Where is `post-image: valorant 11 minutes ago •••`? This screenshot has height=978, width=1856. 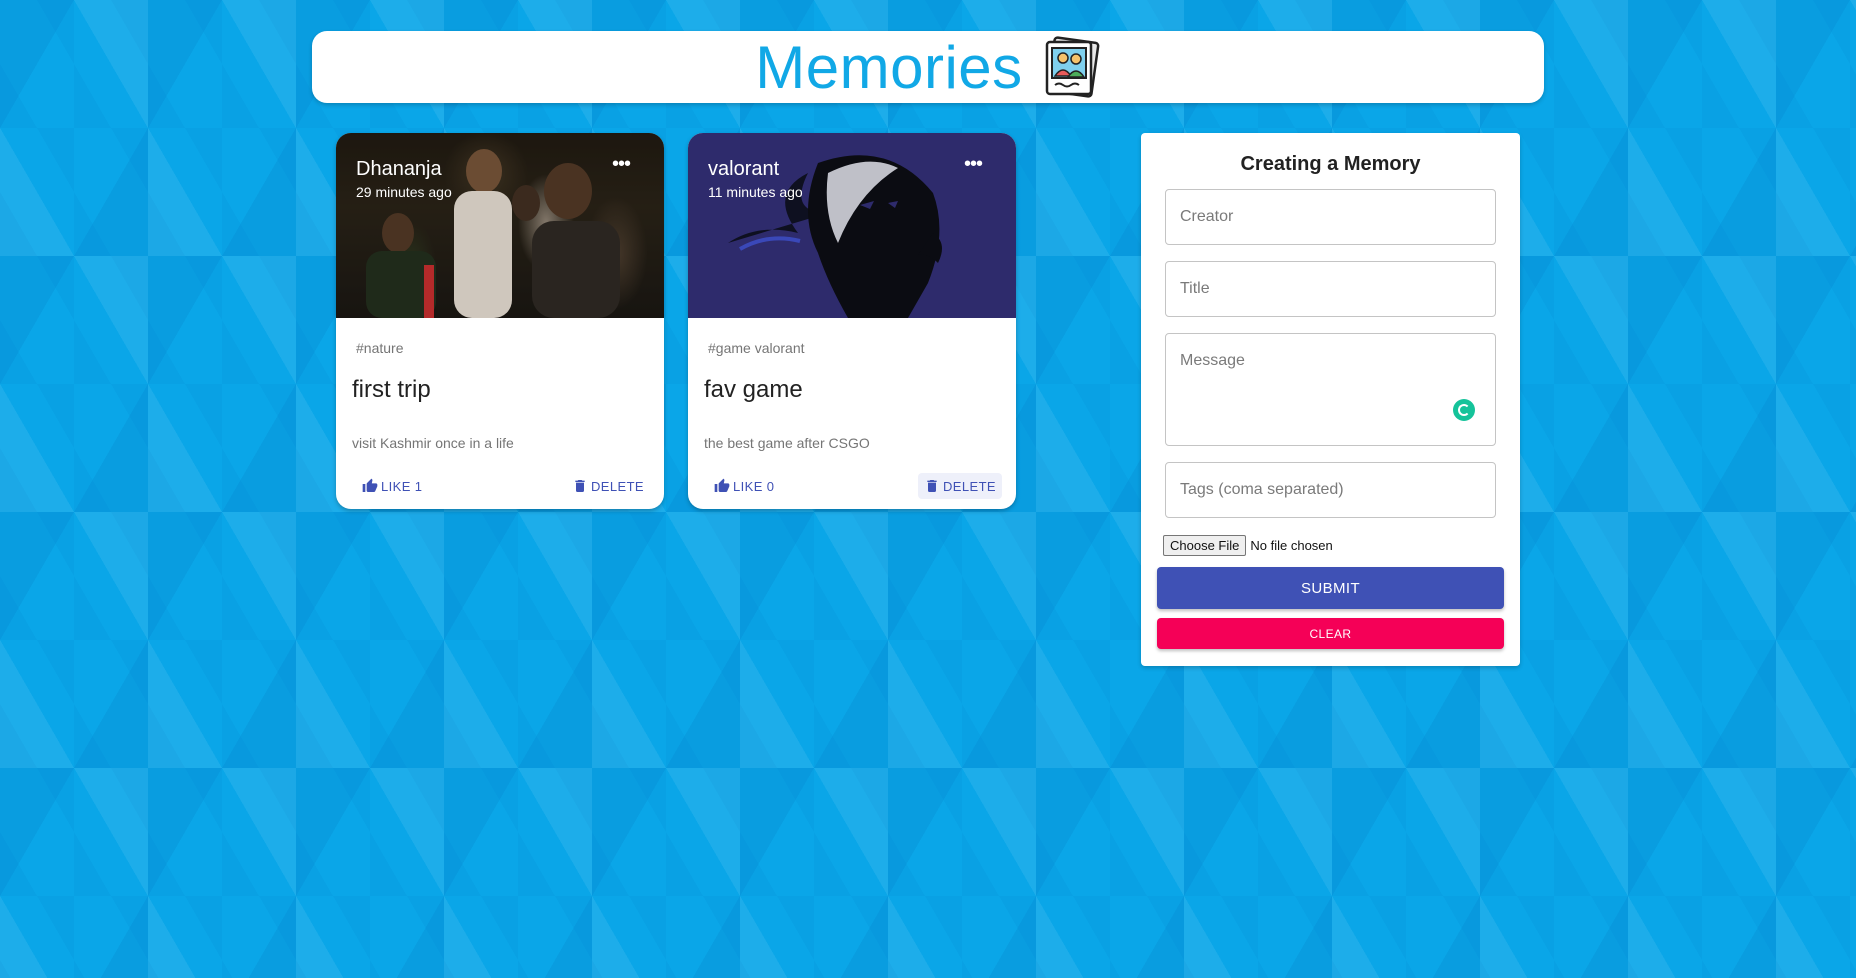
post-image: valorant 11 minutes ago ••• is located at coordinates (852, 225).